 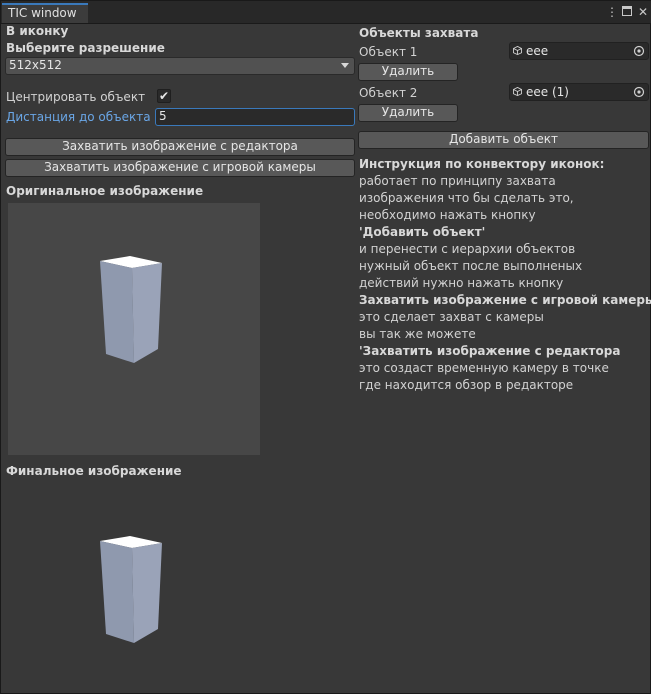 I want to click on object-1-field: eee, so click(x=579, y=51).